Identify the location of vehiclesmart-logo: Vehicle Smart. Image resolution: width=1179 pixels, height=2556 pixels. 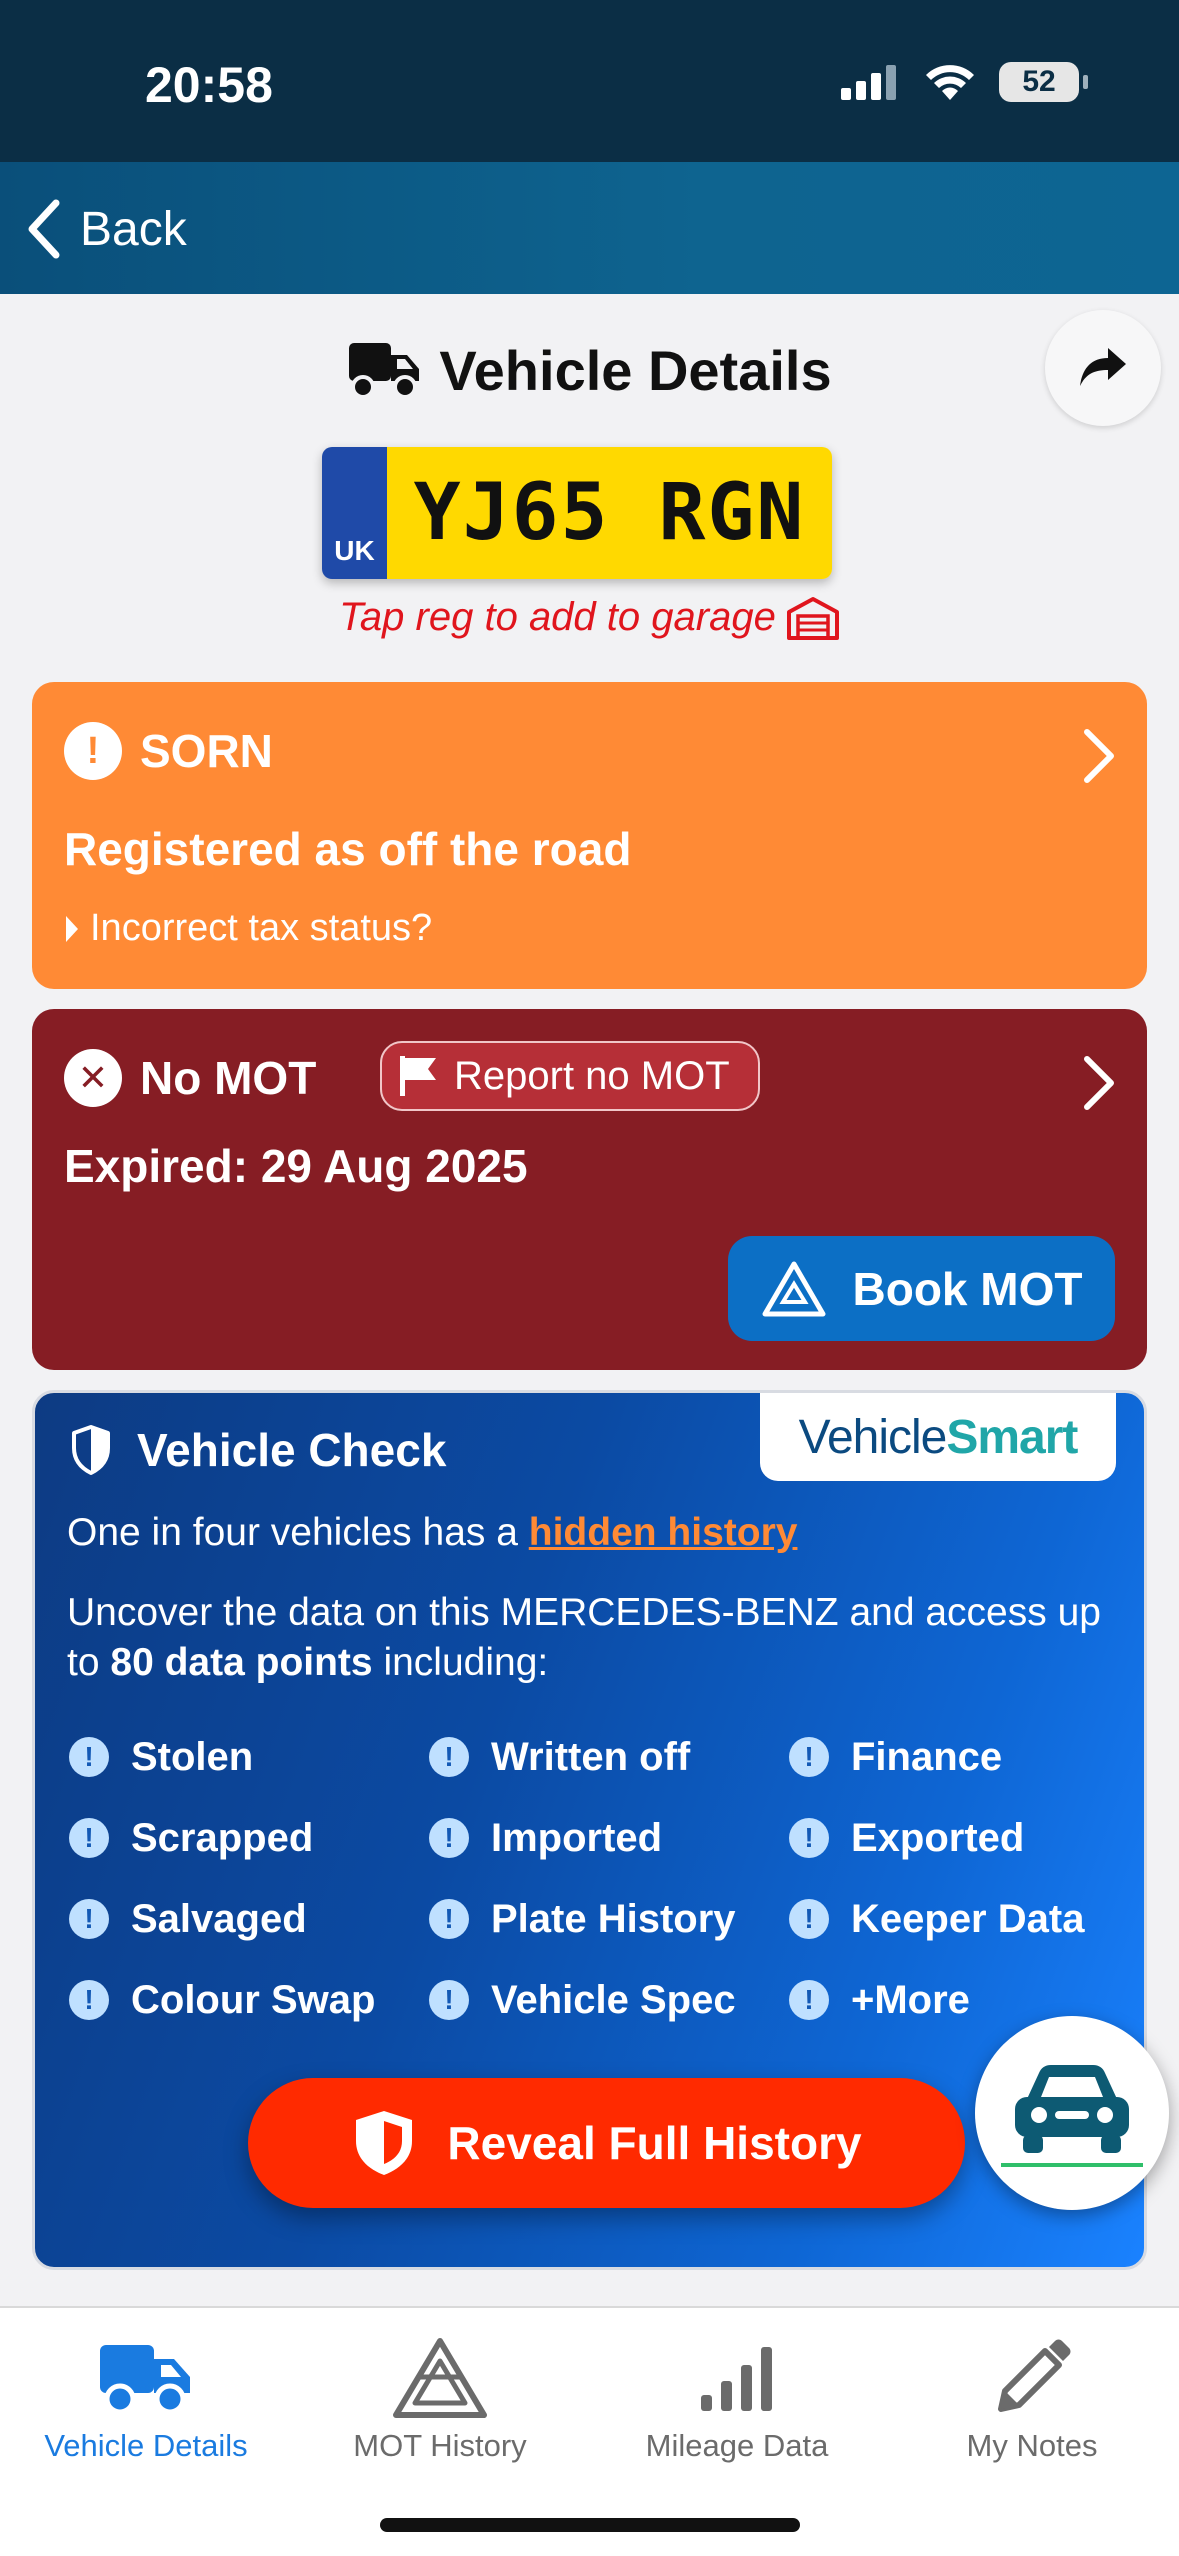
(938, 1437).